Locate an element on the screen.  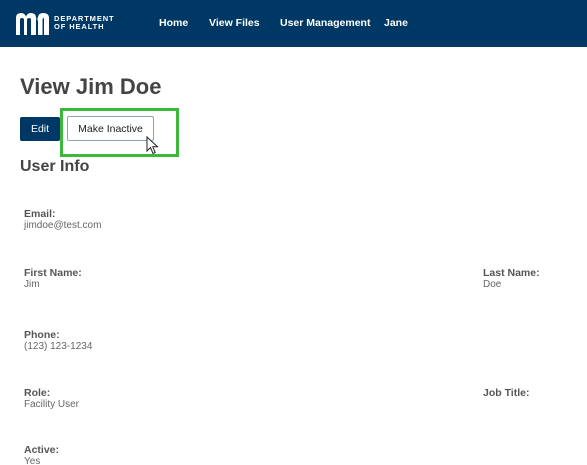
email-field: Email: jimdoe@test.com is located at coordinates (62, 220).